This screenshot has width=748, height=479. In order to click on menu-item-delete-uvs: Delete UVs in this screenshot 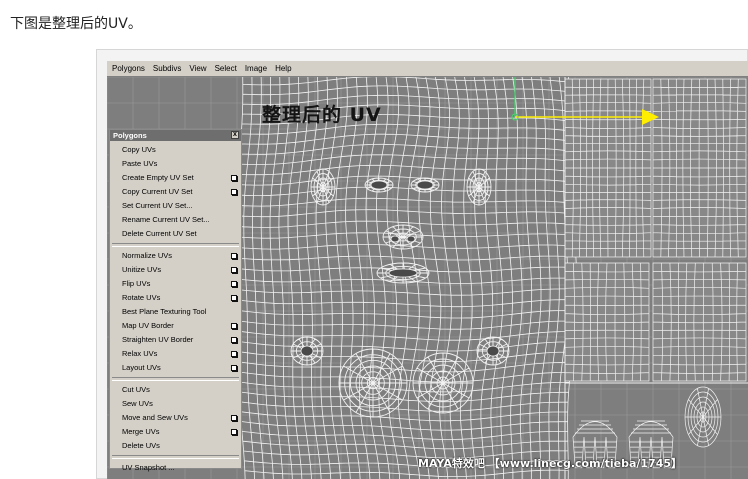, I will do `click(175, 446)`.